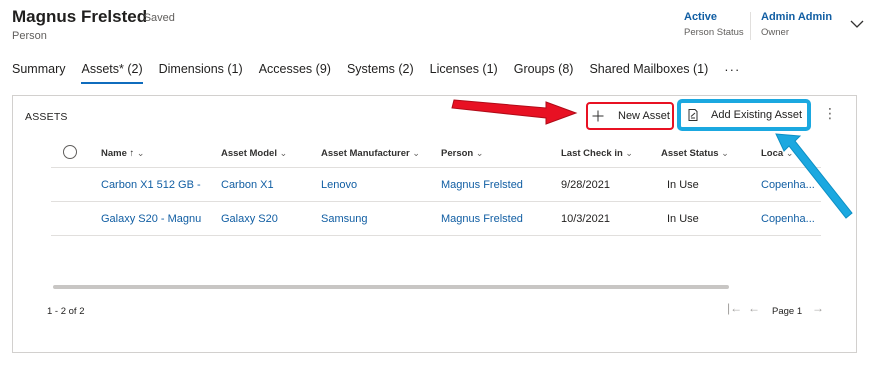 The height and width of the screenshot is (367, 879). Describe the element at coordinates (814, 176) in the screenshot. I see `blue-arrow-annotation` at that location.